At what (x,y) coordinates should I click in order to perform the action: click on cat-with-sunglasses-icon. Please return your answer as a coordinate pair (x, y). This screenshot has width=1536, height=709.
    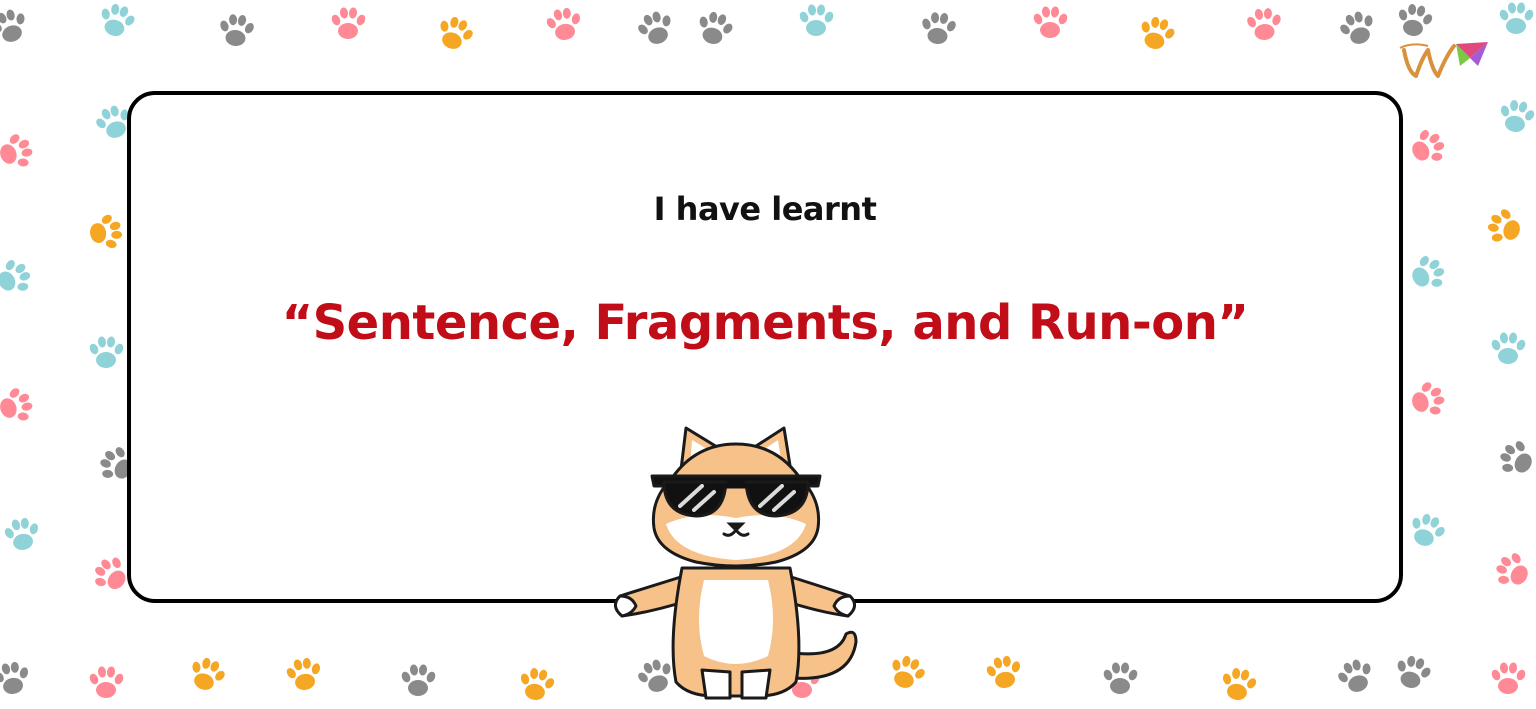
    Looking at the image, I should click on (736, 563).